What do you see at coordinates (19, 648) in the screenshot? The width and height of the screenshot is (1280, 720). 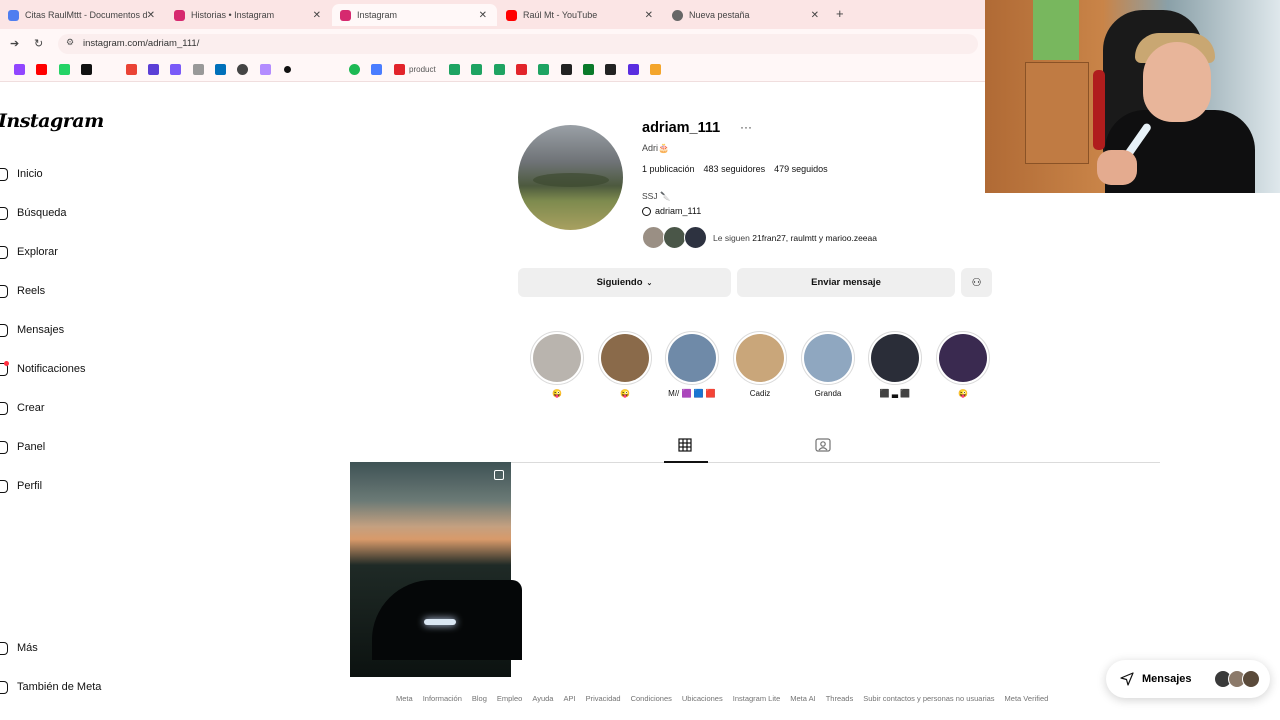 I see `sidebar-item-mas: Más` at bounding box center [19, 648].